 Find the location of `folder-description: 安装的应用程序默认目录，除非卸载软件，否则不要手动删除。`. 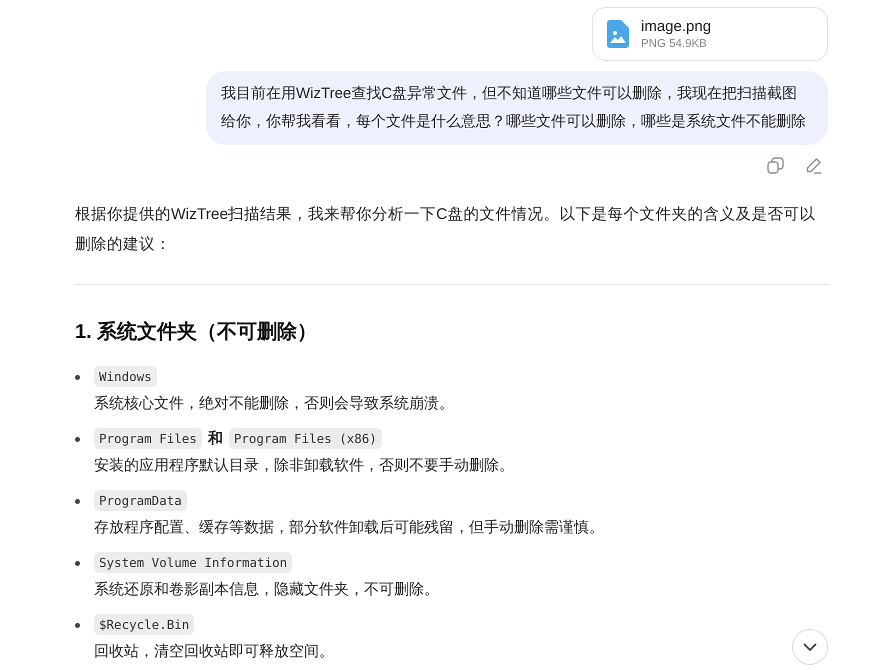

folder-description: 安装的应用程序默认目录，除非卸载软件，否则不要手动删除。 is located at coordinates (304, 466).